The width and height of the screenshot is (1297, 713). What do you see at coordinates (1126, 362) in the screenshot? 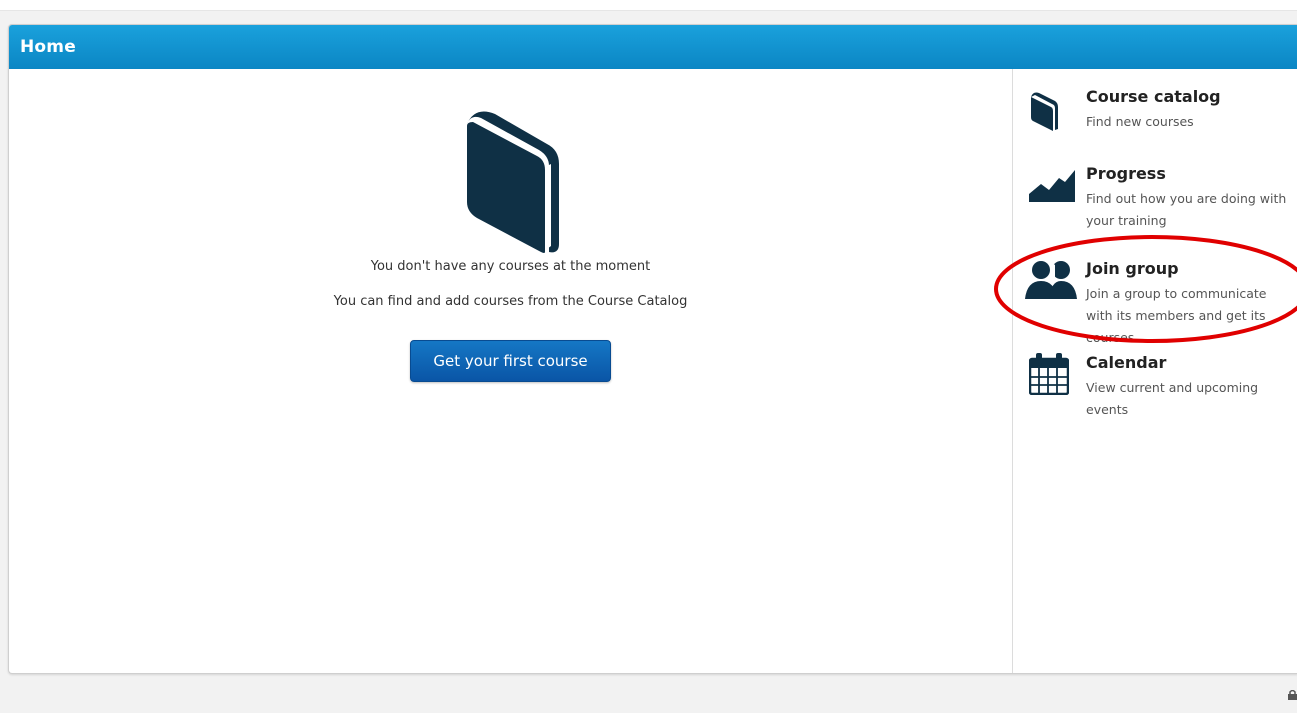
I see `sidebar-item-title: Calendar` at bounding box center [1126, 362].